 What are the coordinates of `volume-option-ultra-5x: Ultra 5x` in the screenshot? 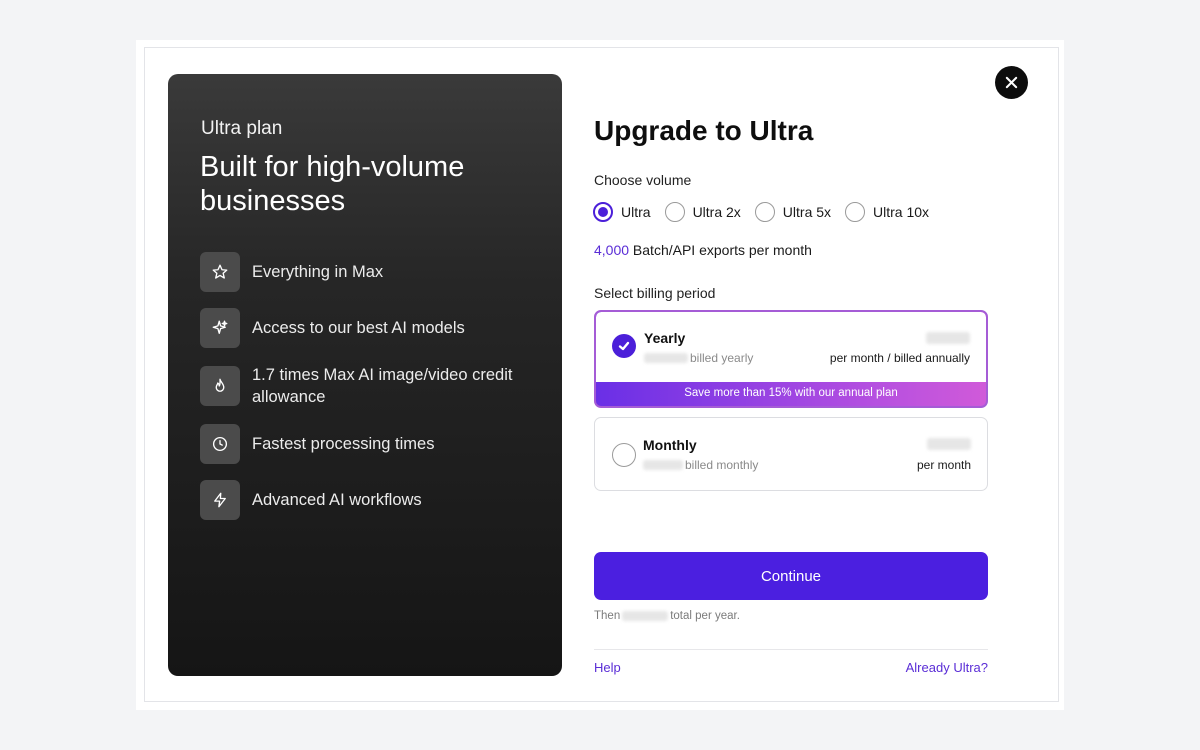 It's located at (793, 212).